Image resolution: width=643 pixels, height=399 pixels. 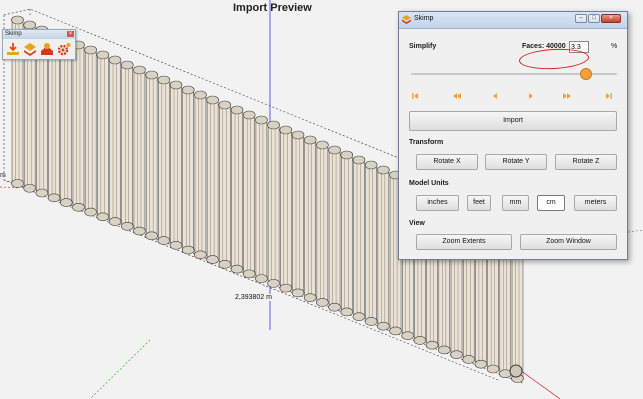 I want to click on percent-sign: %, so click(x=614, y=46).